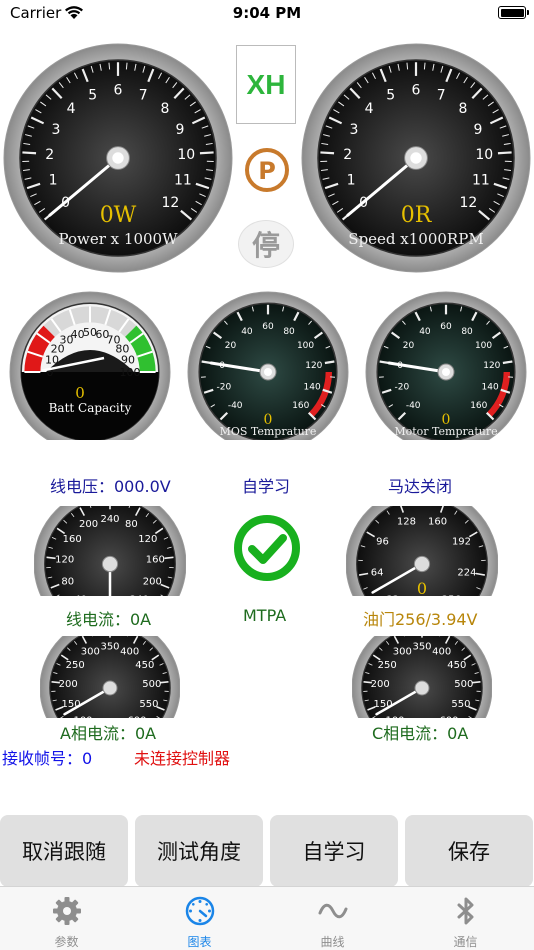  Describe the element at coordinates (49, 155) in the screenshot. I see `power-gauge-tick-label: 2` at that location.